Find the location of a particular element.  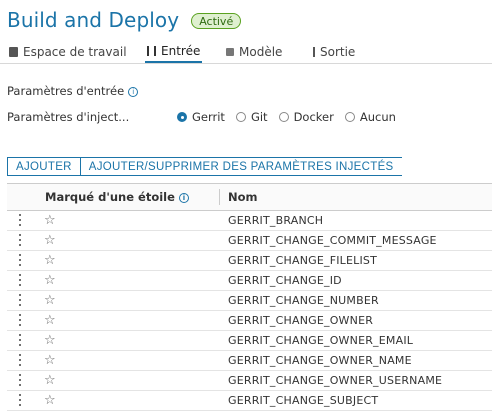

param-name: GERRIT_CHANGE_OWNER is located at coordinates (301, 320).